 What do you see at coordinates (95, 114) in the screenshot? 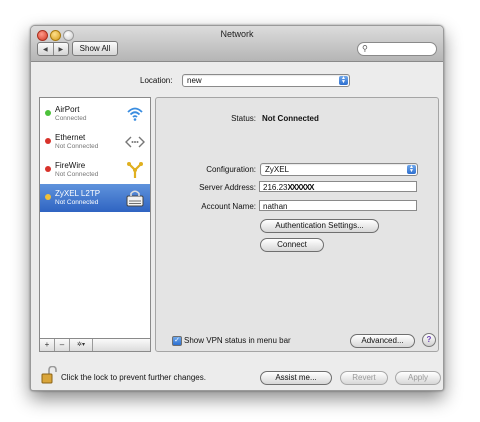
I see `service-item-airport: AirPort Connected` at bounding box center [95, 114].